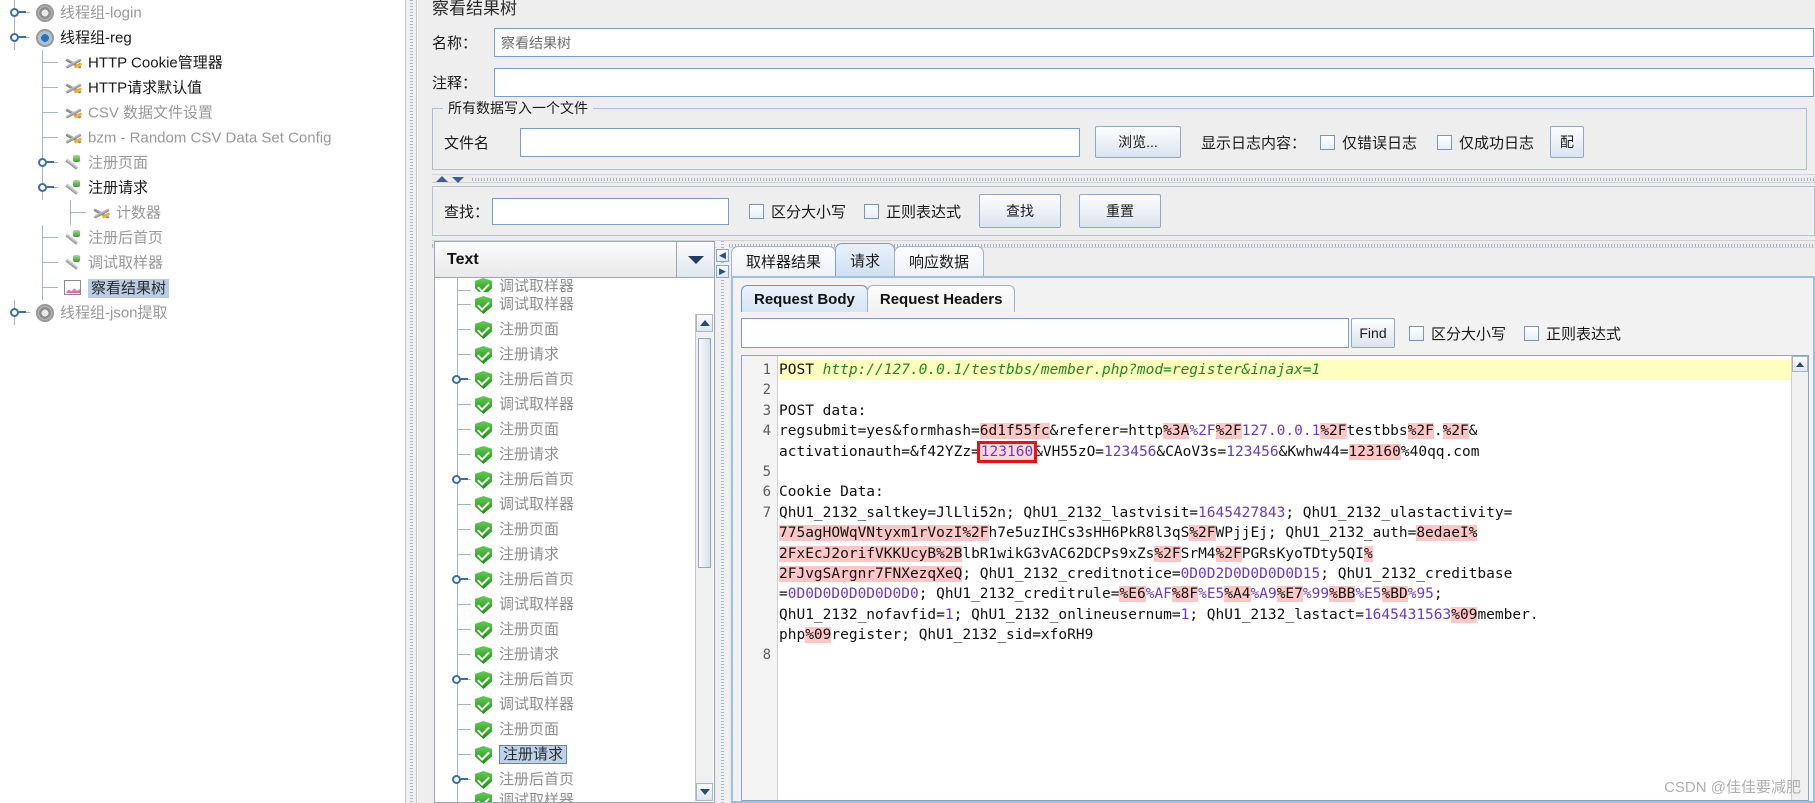  Describe the element at coordinates (202, 137) in the screenshot. I see `tree-item-5: bzm - Random CSV Data Set Config` at that location.